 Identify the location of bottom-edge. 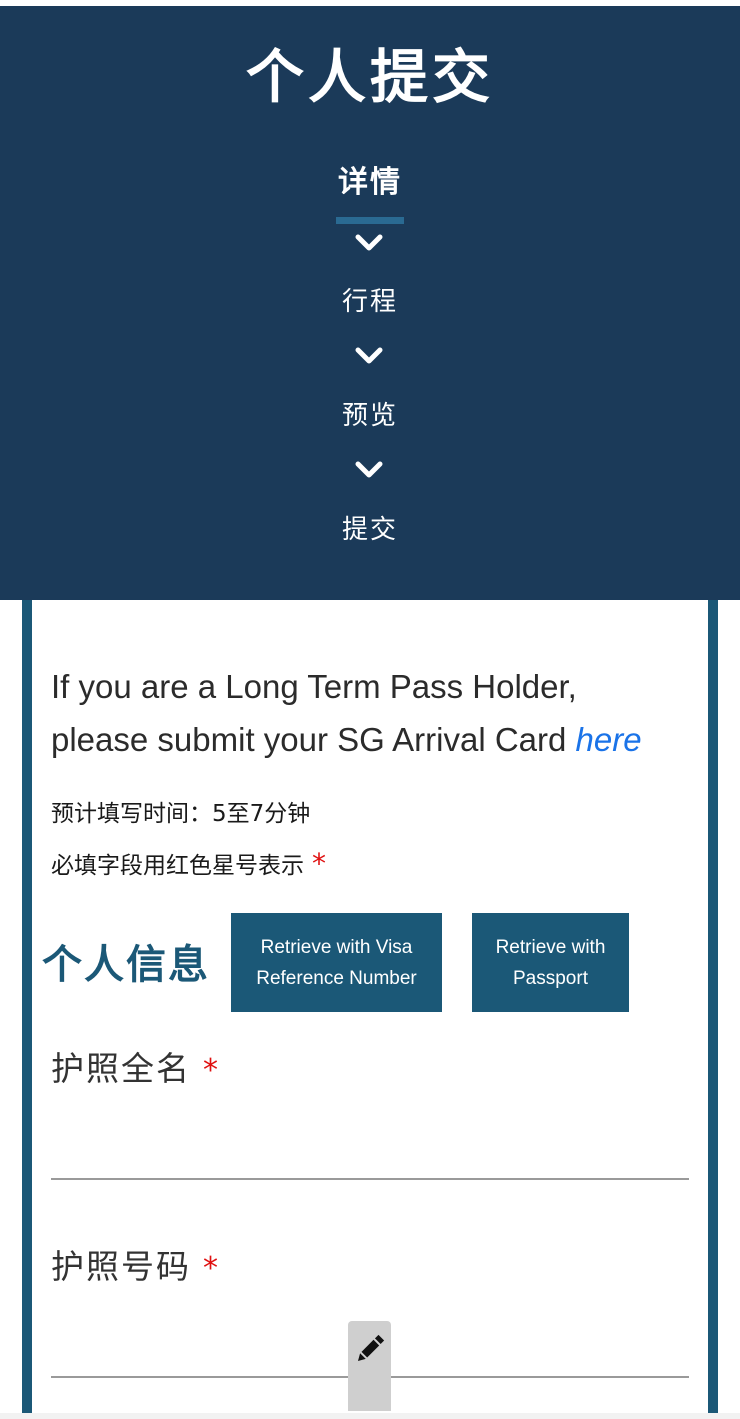
(370, 1416).